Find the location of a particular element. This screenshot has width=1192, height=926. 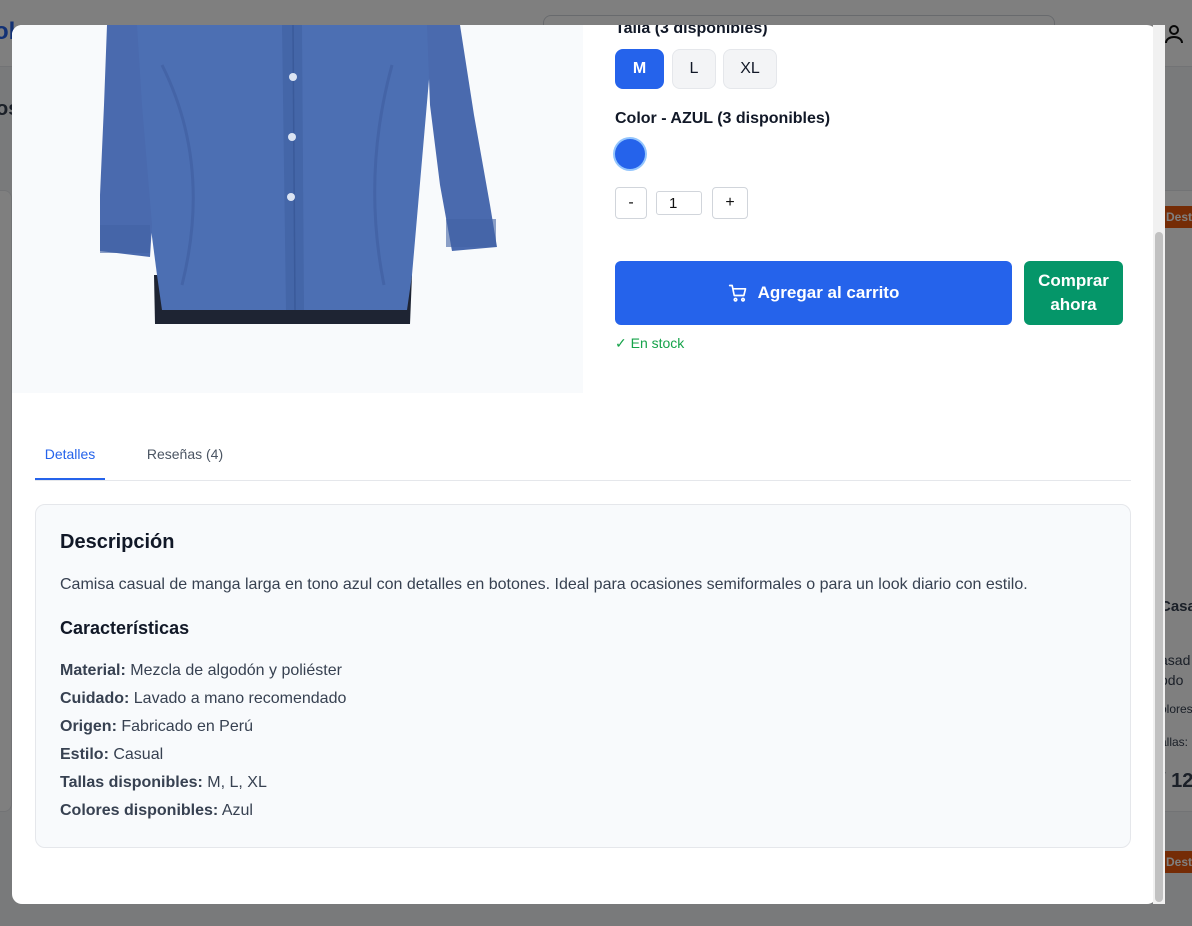

modal-scrollbar-thumb is located at coordinates (1159, 567).